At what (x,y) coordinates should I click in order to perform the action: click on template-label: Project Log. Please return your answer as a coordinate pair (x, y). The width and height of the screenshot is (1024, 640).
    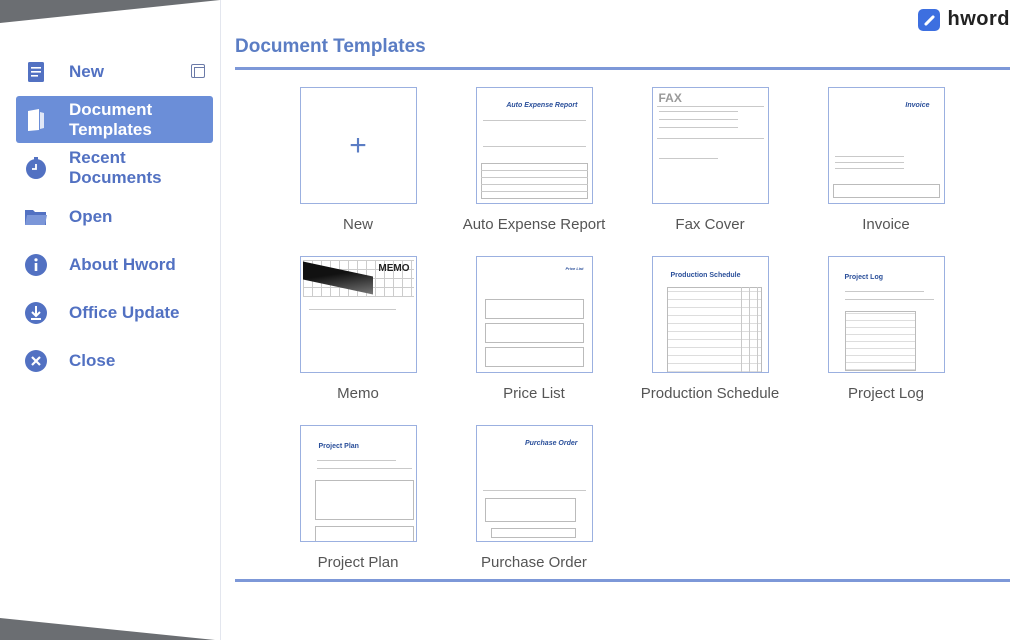
    Looking at the image, I should click on (886, 393).